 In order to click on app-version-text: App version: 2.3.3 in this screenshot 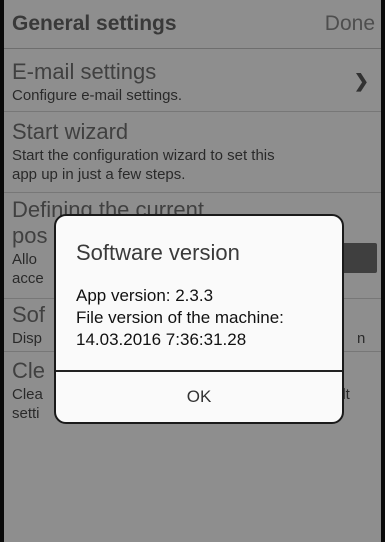, I will do `click(145, 295)`.